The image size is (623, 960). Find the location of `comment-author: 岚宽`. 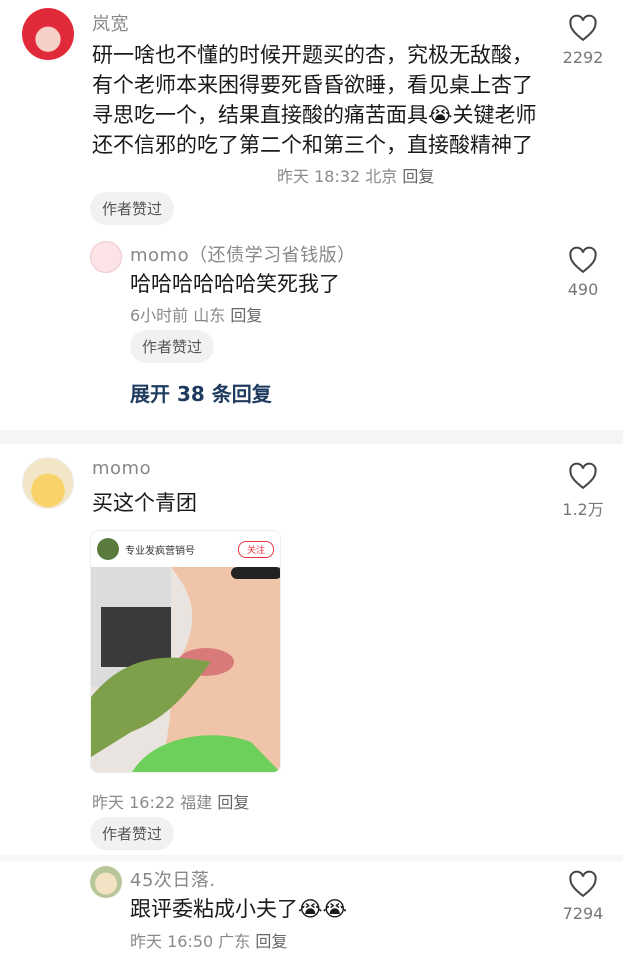

comment-author: 岚宽 is located at coordinates (110, 23).